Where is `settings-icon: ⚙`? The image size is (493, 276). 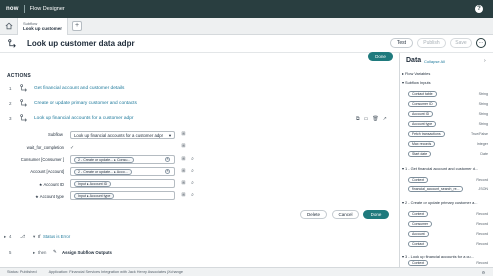
settings-icon: ⚙ is located at coordinates (483, 272).